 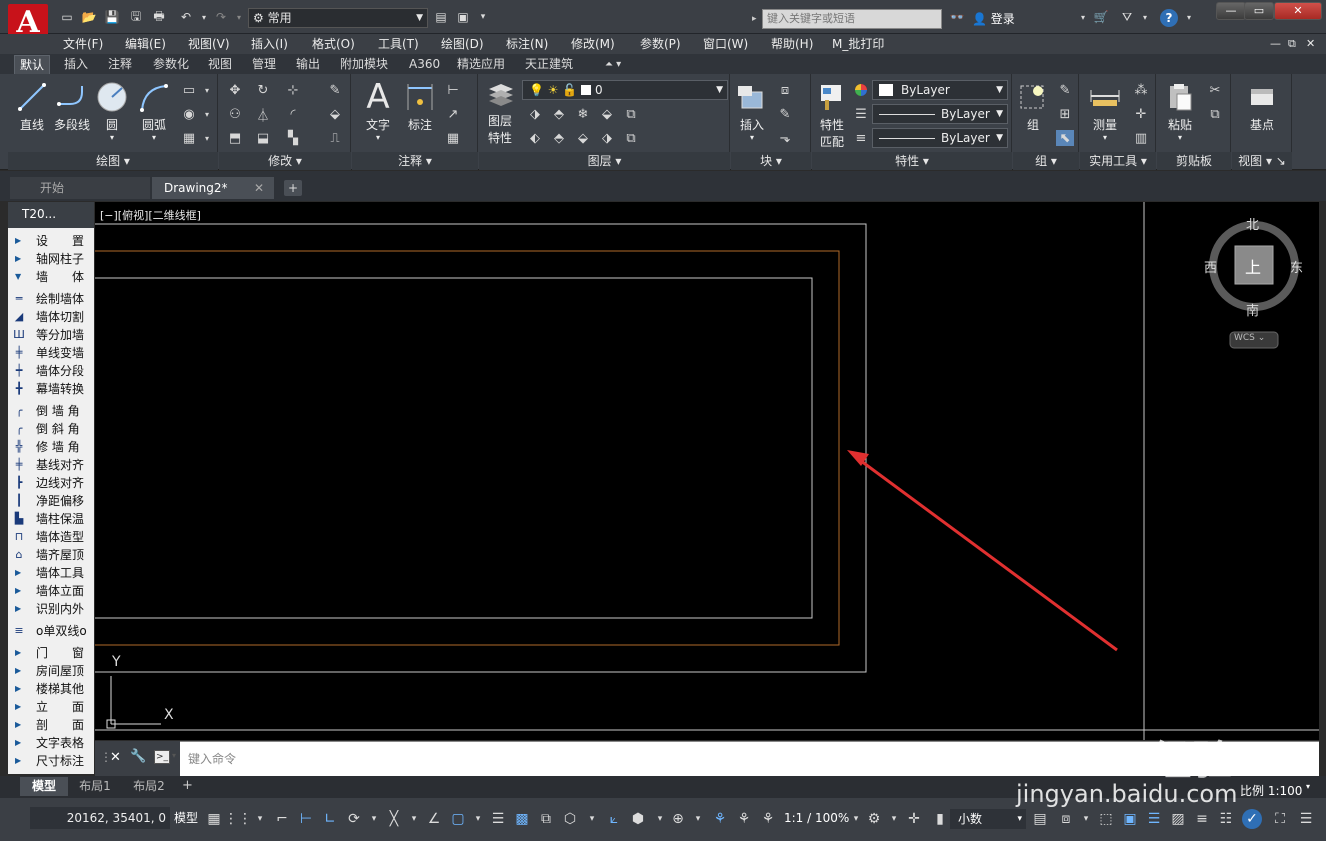 I want to click on palette-item: ▶ 剖 面, so click(x=51, y=725).